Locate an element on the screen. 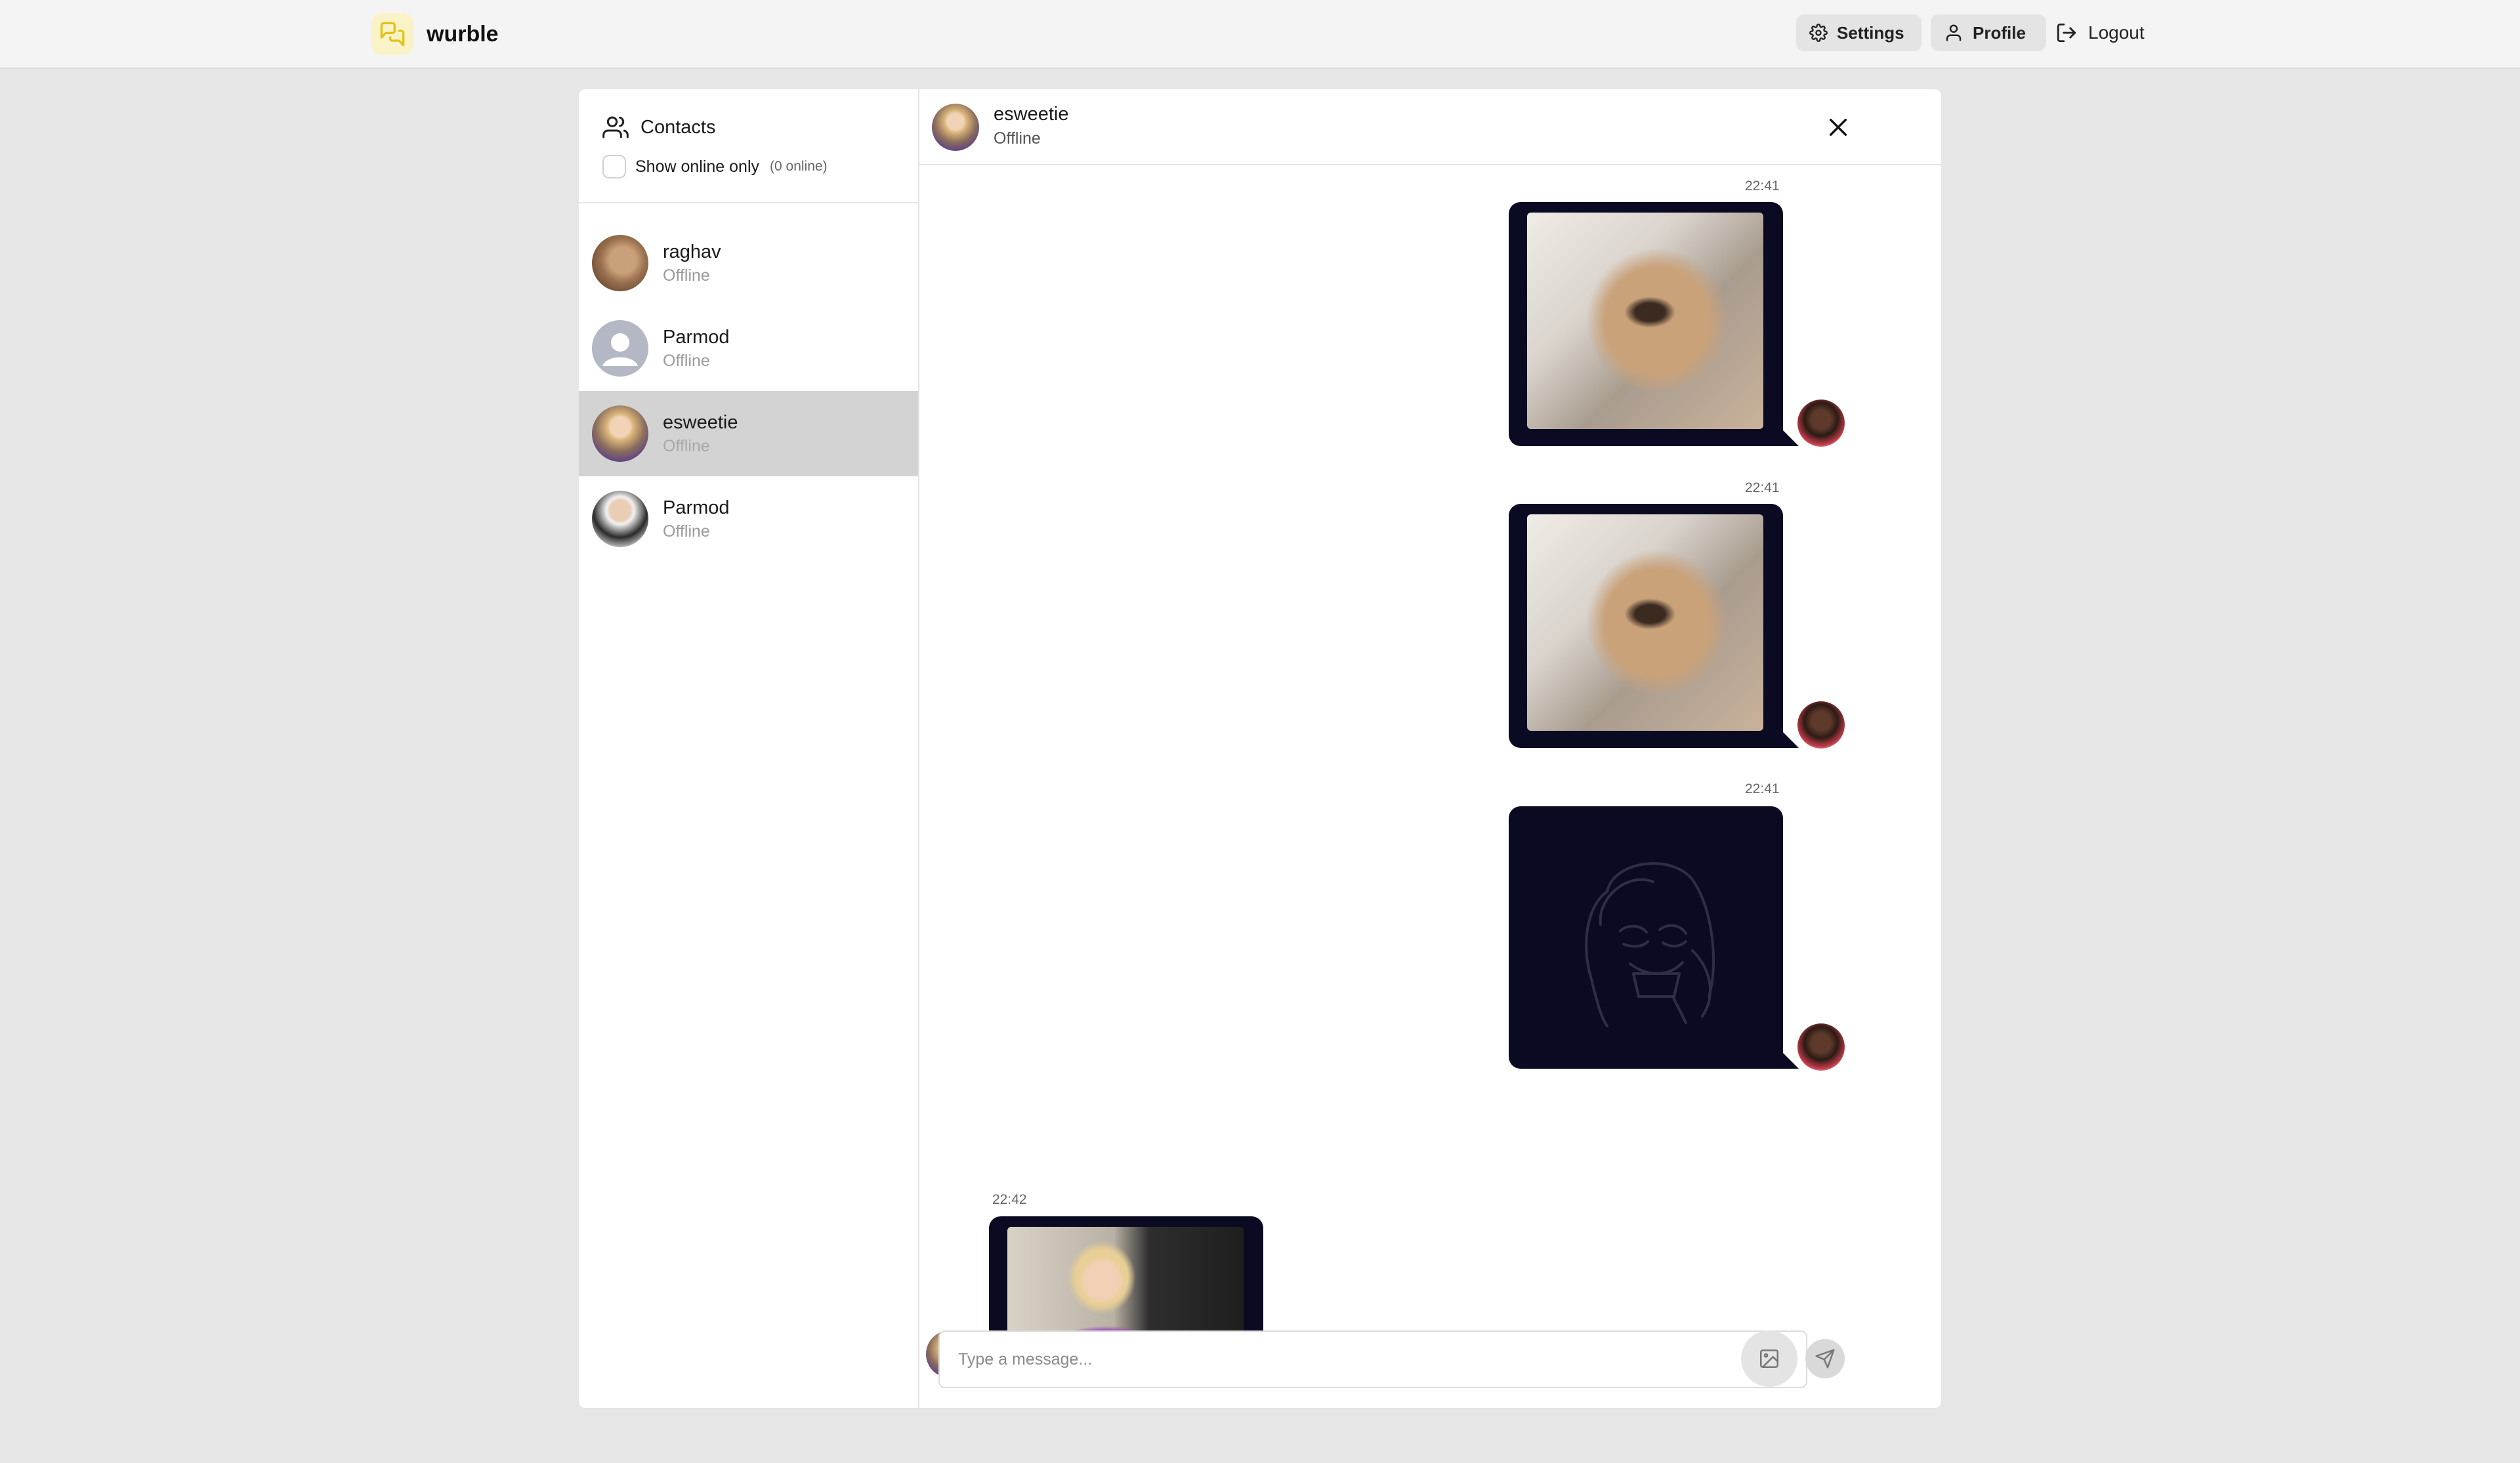 The width and height of the screenshot is (2520, 1463). settings-button: Settings is located at coordinates (1859, 33).